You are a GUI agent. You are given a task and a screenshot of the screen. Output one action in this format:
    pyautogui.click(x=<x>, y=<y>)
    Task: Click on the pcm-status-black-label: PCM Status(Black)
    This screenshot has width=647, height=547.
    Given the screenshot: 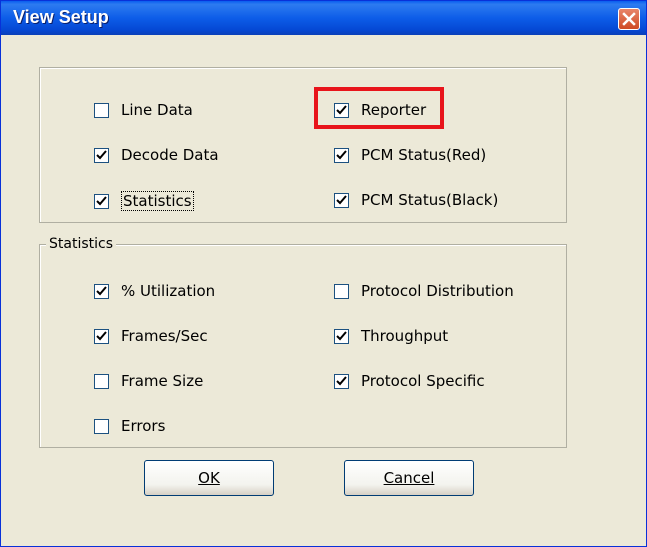 What is the action you would take?
    pyautogui.click(x=430, y=200)
    